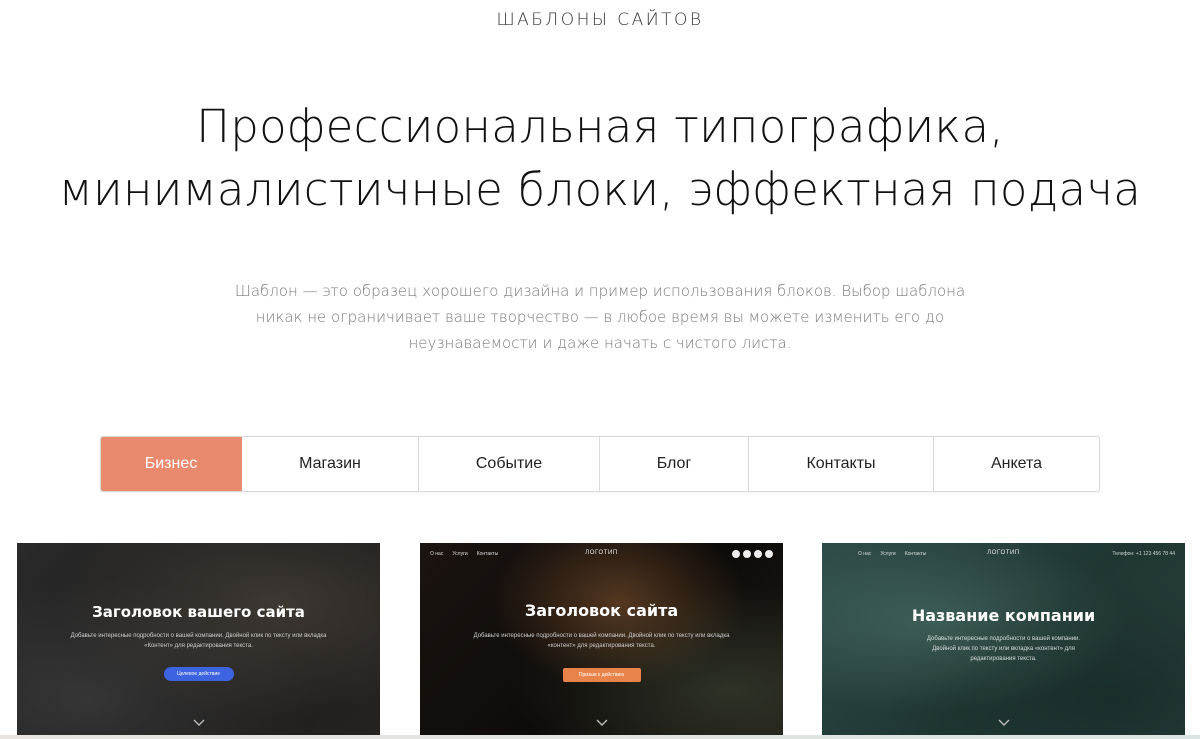 Image resolution: width=1200 pixels, height=739 pixels. What do you see at coordinates (752, 554) in the screenshot?
I see `social-icons` at bounding box center [752, 554].